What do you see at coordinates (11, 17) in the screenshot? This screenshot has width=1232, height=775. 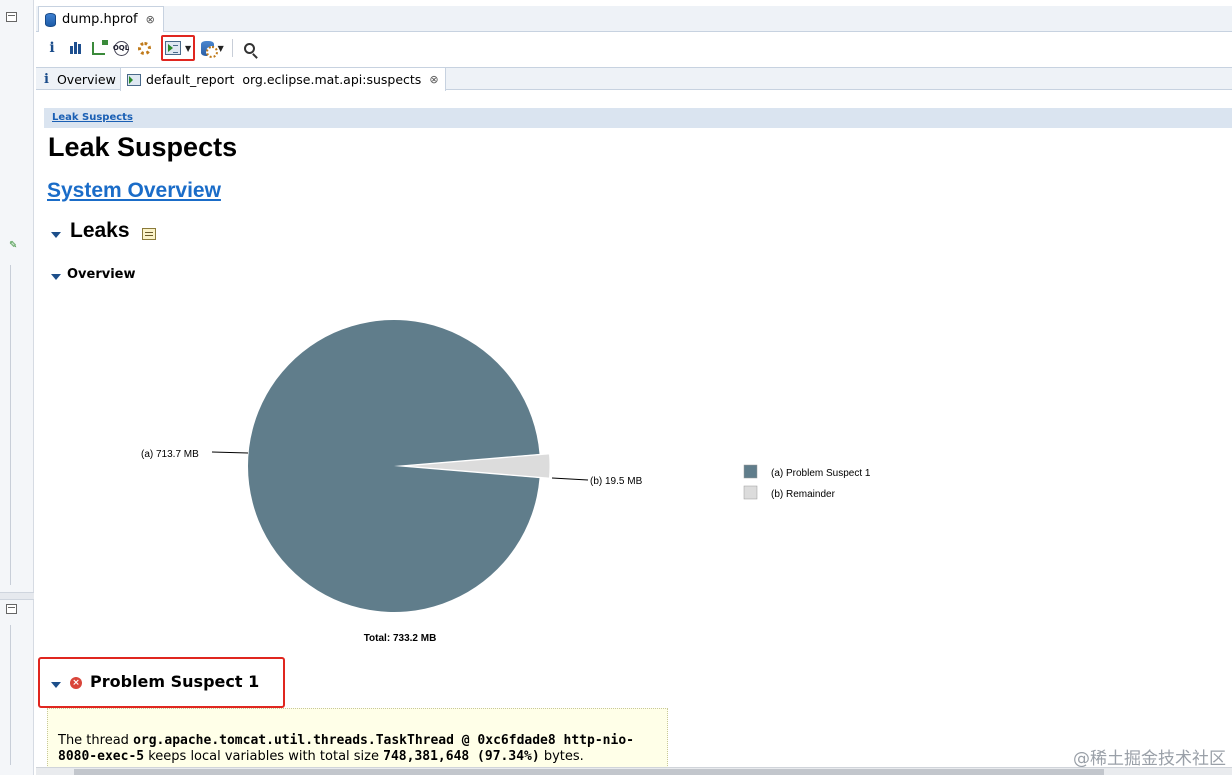 I see `minimize-icon` at bounding box center [11, 17].